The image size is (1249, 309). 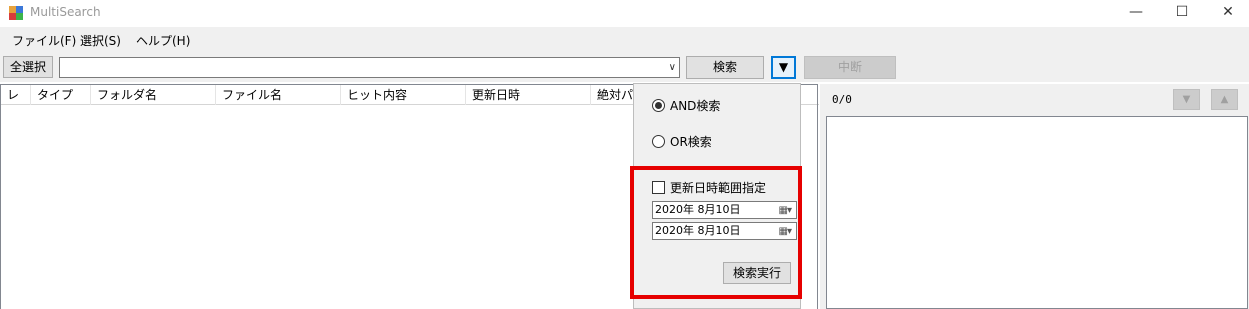 I want to click on prev-hit-button: ▲, so click(x=1224, y=99).